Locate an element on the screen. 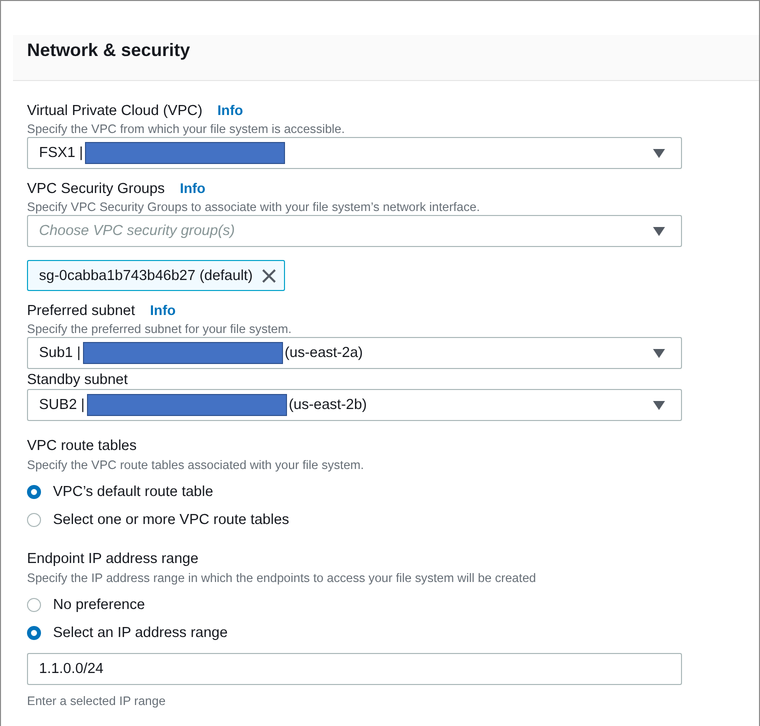  section-title: Network & security is located at coordinates (108, 50).